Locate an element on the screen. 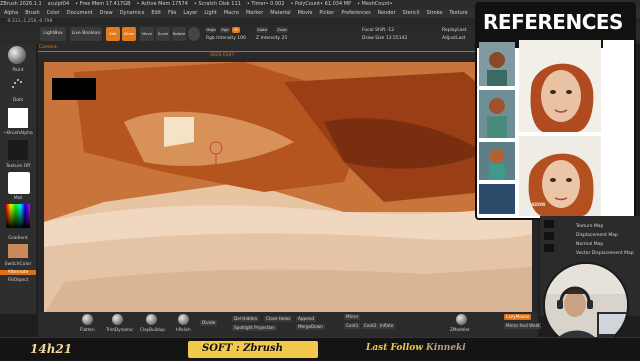 The width and height of the screenshot is (640, 361). hpolish-brush-icon is located at coordinates (183, 319).